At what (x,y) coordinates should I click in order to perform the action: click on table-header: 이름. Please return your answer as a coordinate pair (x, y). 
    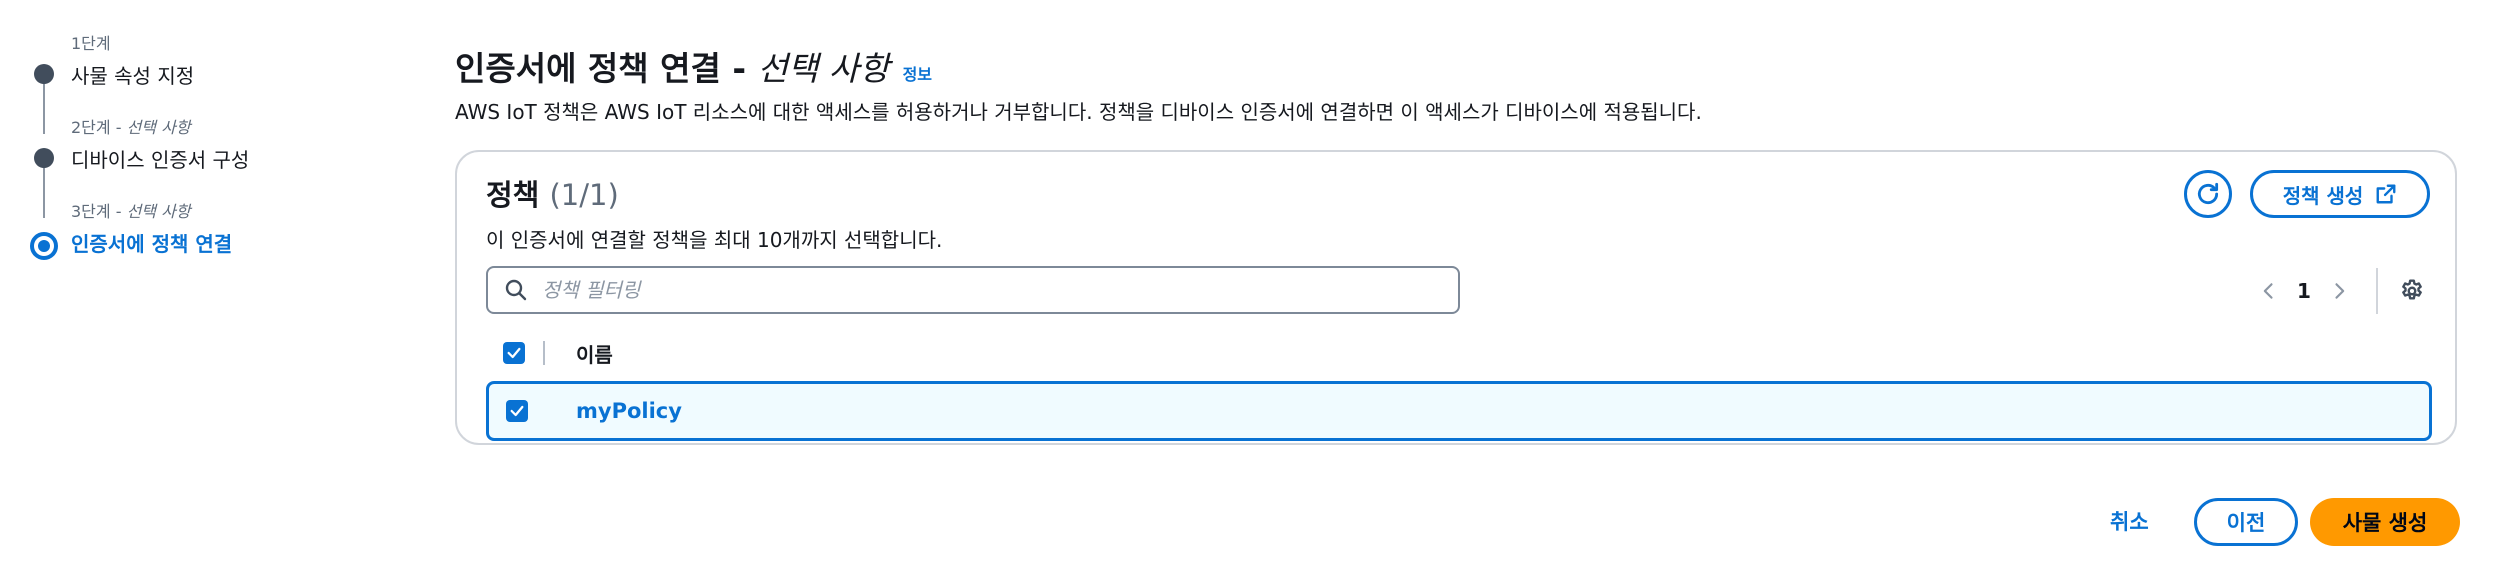
    Looking at the image, I should click on (1459, 352).